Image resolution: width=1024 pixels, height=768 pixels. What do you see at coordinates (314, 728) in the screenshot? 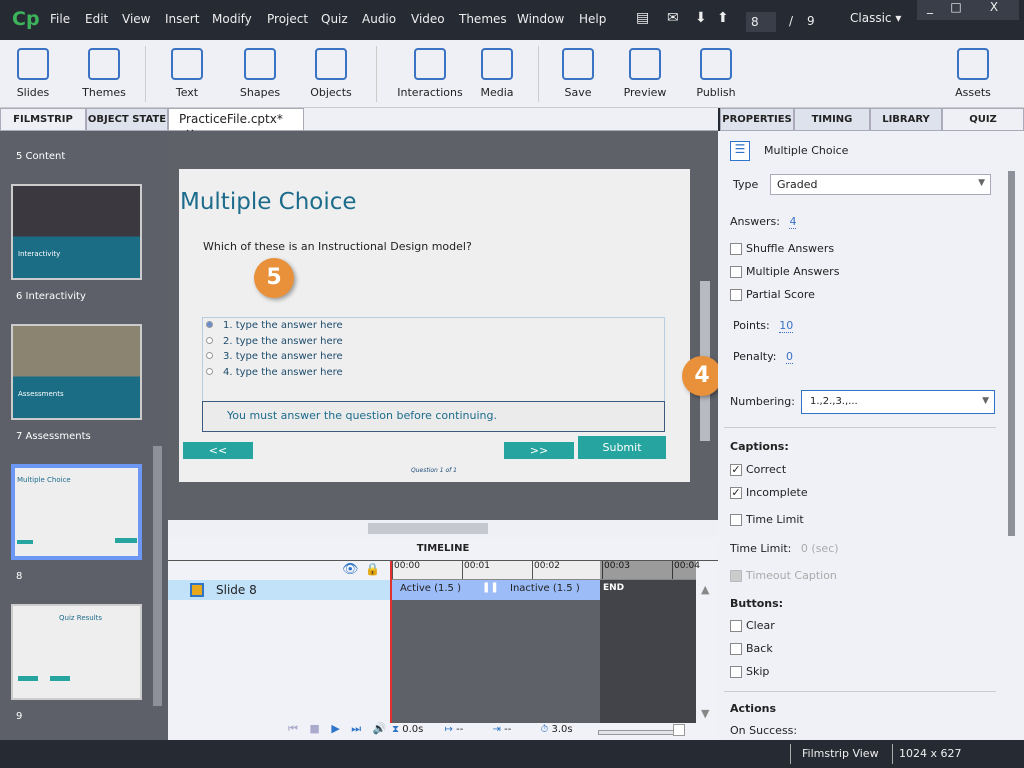
I see `stop-icon: ■` at bounding box center [314, 728].